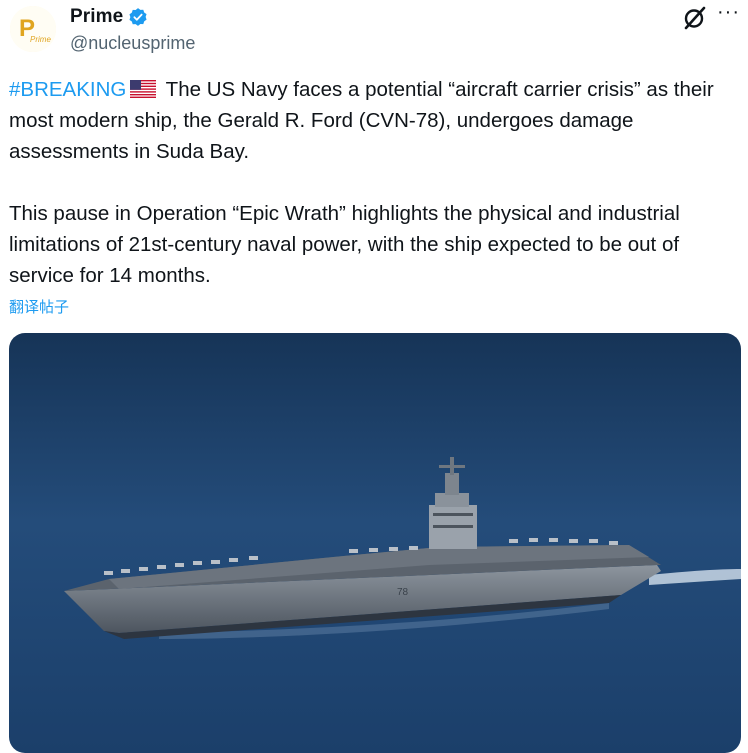  What do you see at coordinates (695, 18) in the screenshot?
I see `grok-slash-icon` at bounding box center [695, 18].